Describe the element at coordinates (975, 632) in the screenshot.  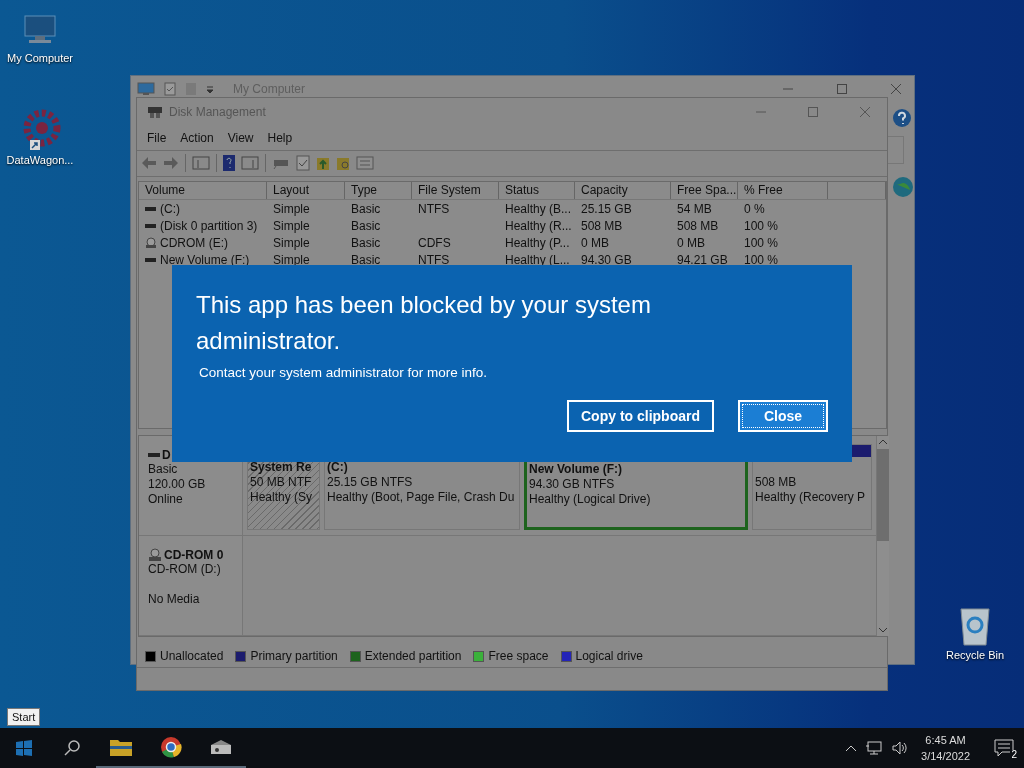
I see `desktop-icon: Recycle Bin` at that location.